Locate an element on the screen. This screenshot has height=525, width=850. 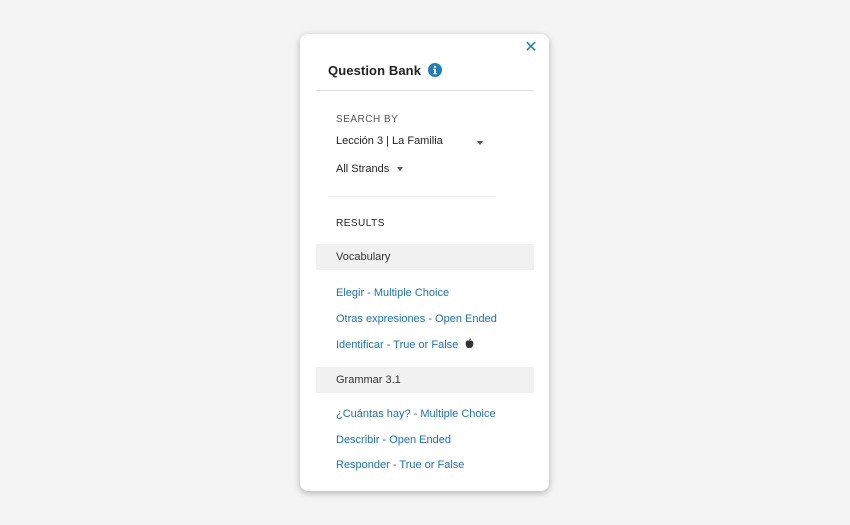
result-item-label: Otras expresiones - Open Ended is located at coordinates (416, 319).